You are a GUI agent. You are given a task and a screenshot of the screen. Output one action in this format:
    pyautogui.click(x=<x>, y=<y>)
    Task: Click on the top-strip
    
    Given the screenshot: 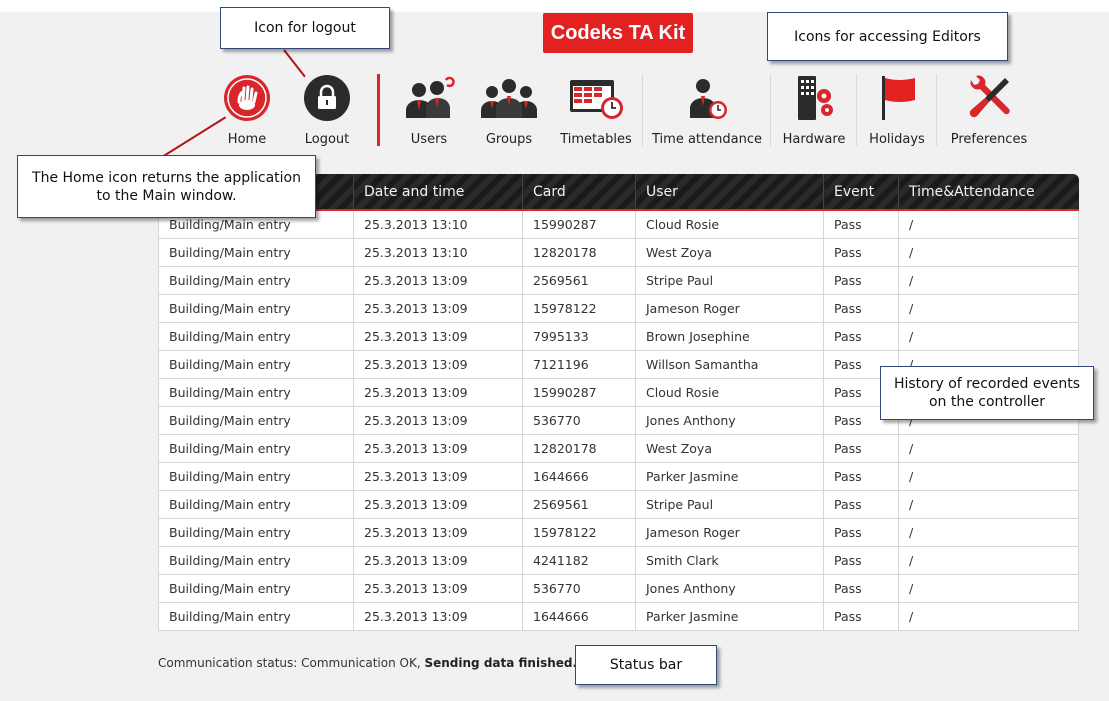 What is the action you would take?
    pyautogui.click(x=554, y=6)
    